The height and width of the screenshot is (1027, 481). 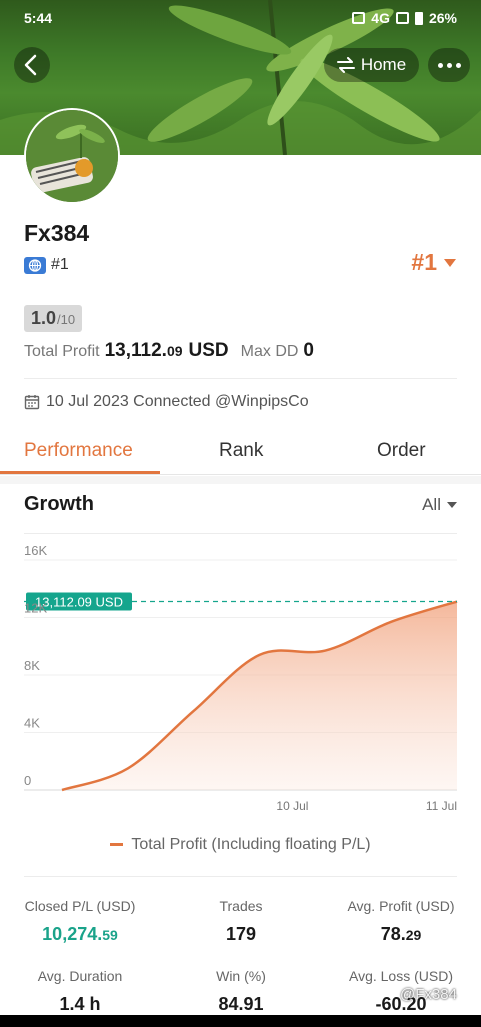 What do you see at coordinates (177, 401) in the screenshot?
I see `connected-text: 10 Jul 2023 Connected @WinpipsCo` at bounding box center [177, 401].